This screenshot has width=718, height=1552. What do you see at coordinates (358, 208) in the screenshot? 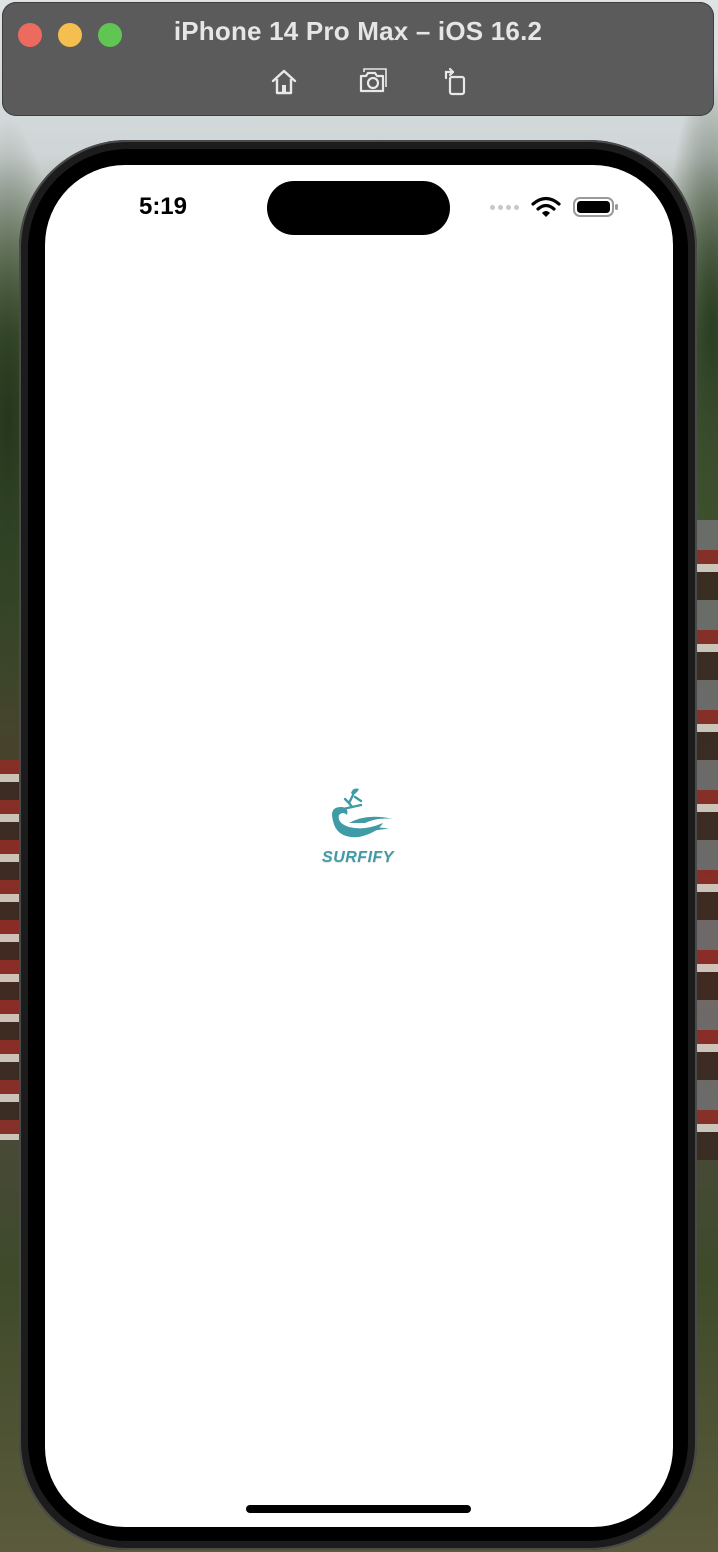
I see `dynamic-island` at bounding box center [358, 208].